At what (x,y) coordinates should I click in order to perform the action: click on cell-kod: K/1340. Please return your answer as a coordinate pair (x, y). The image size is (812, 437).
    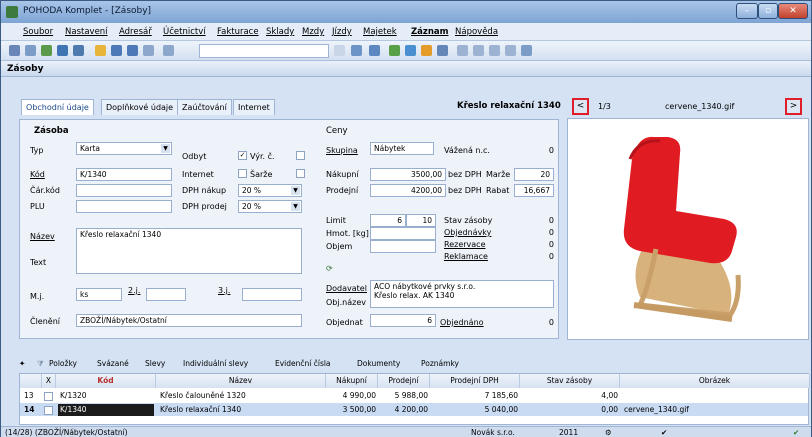
    Looking at the image, I should click on (106, 410).